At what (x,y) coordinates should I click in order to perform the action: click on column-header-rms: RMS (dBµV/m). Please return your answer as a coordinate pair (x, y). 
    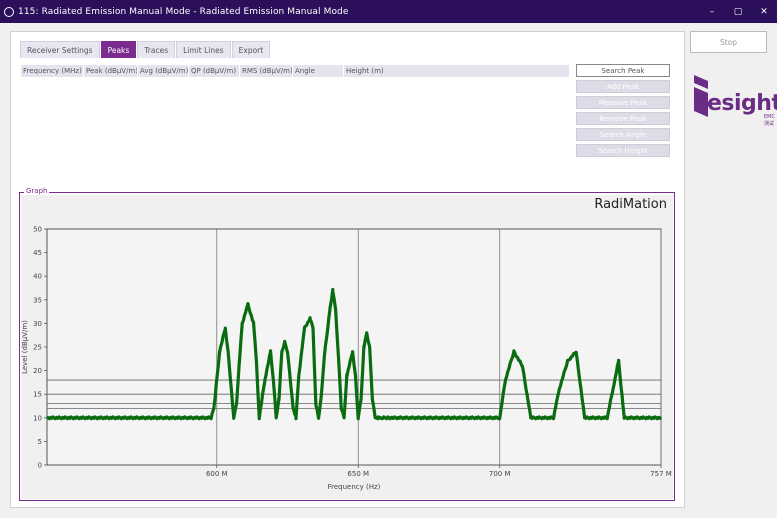
    Looking at the image, I should click on (266, 71).